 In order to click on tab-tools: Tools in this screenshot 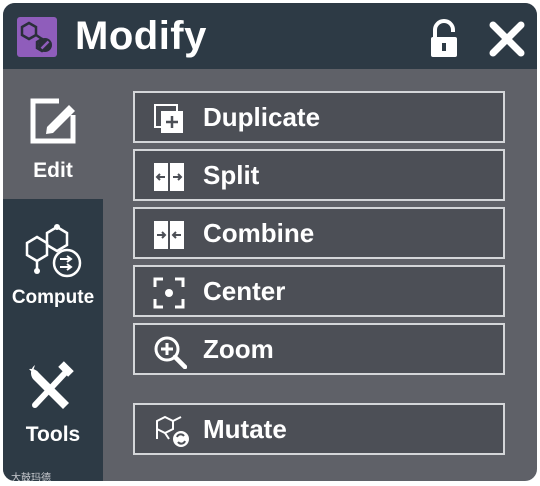, I will do `click(53, 408)`.